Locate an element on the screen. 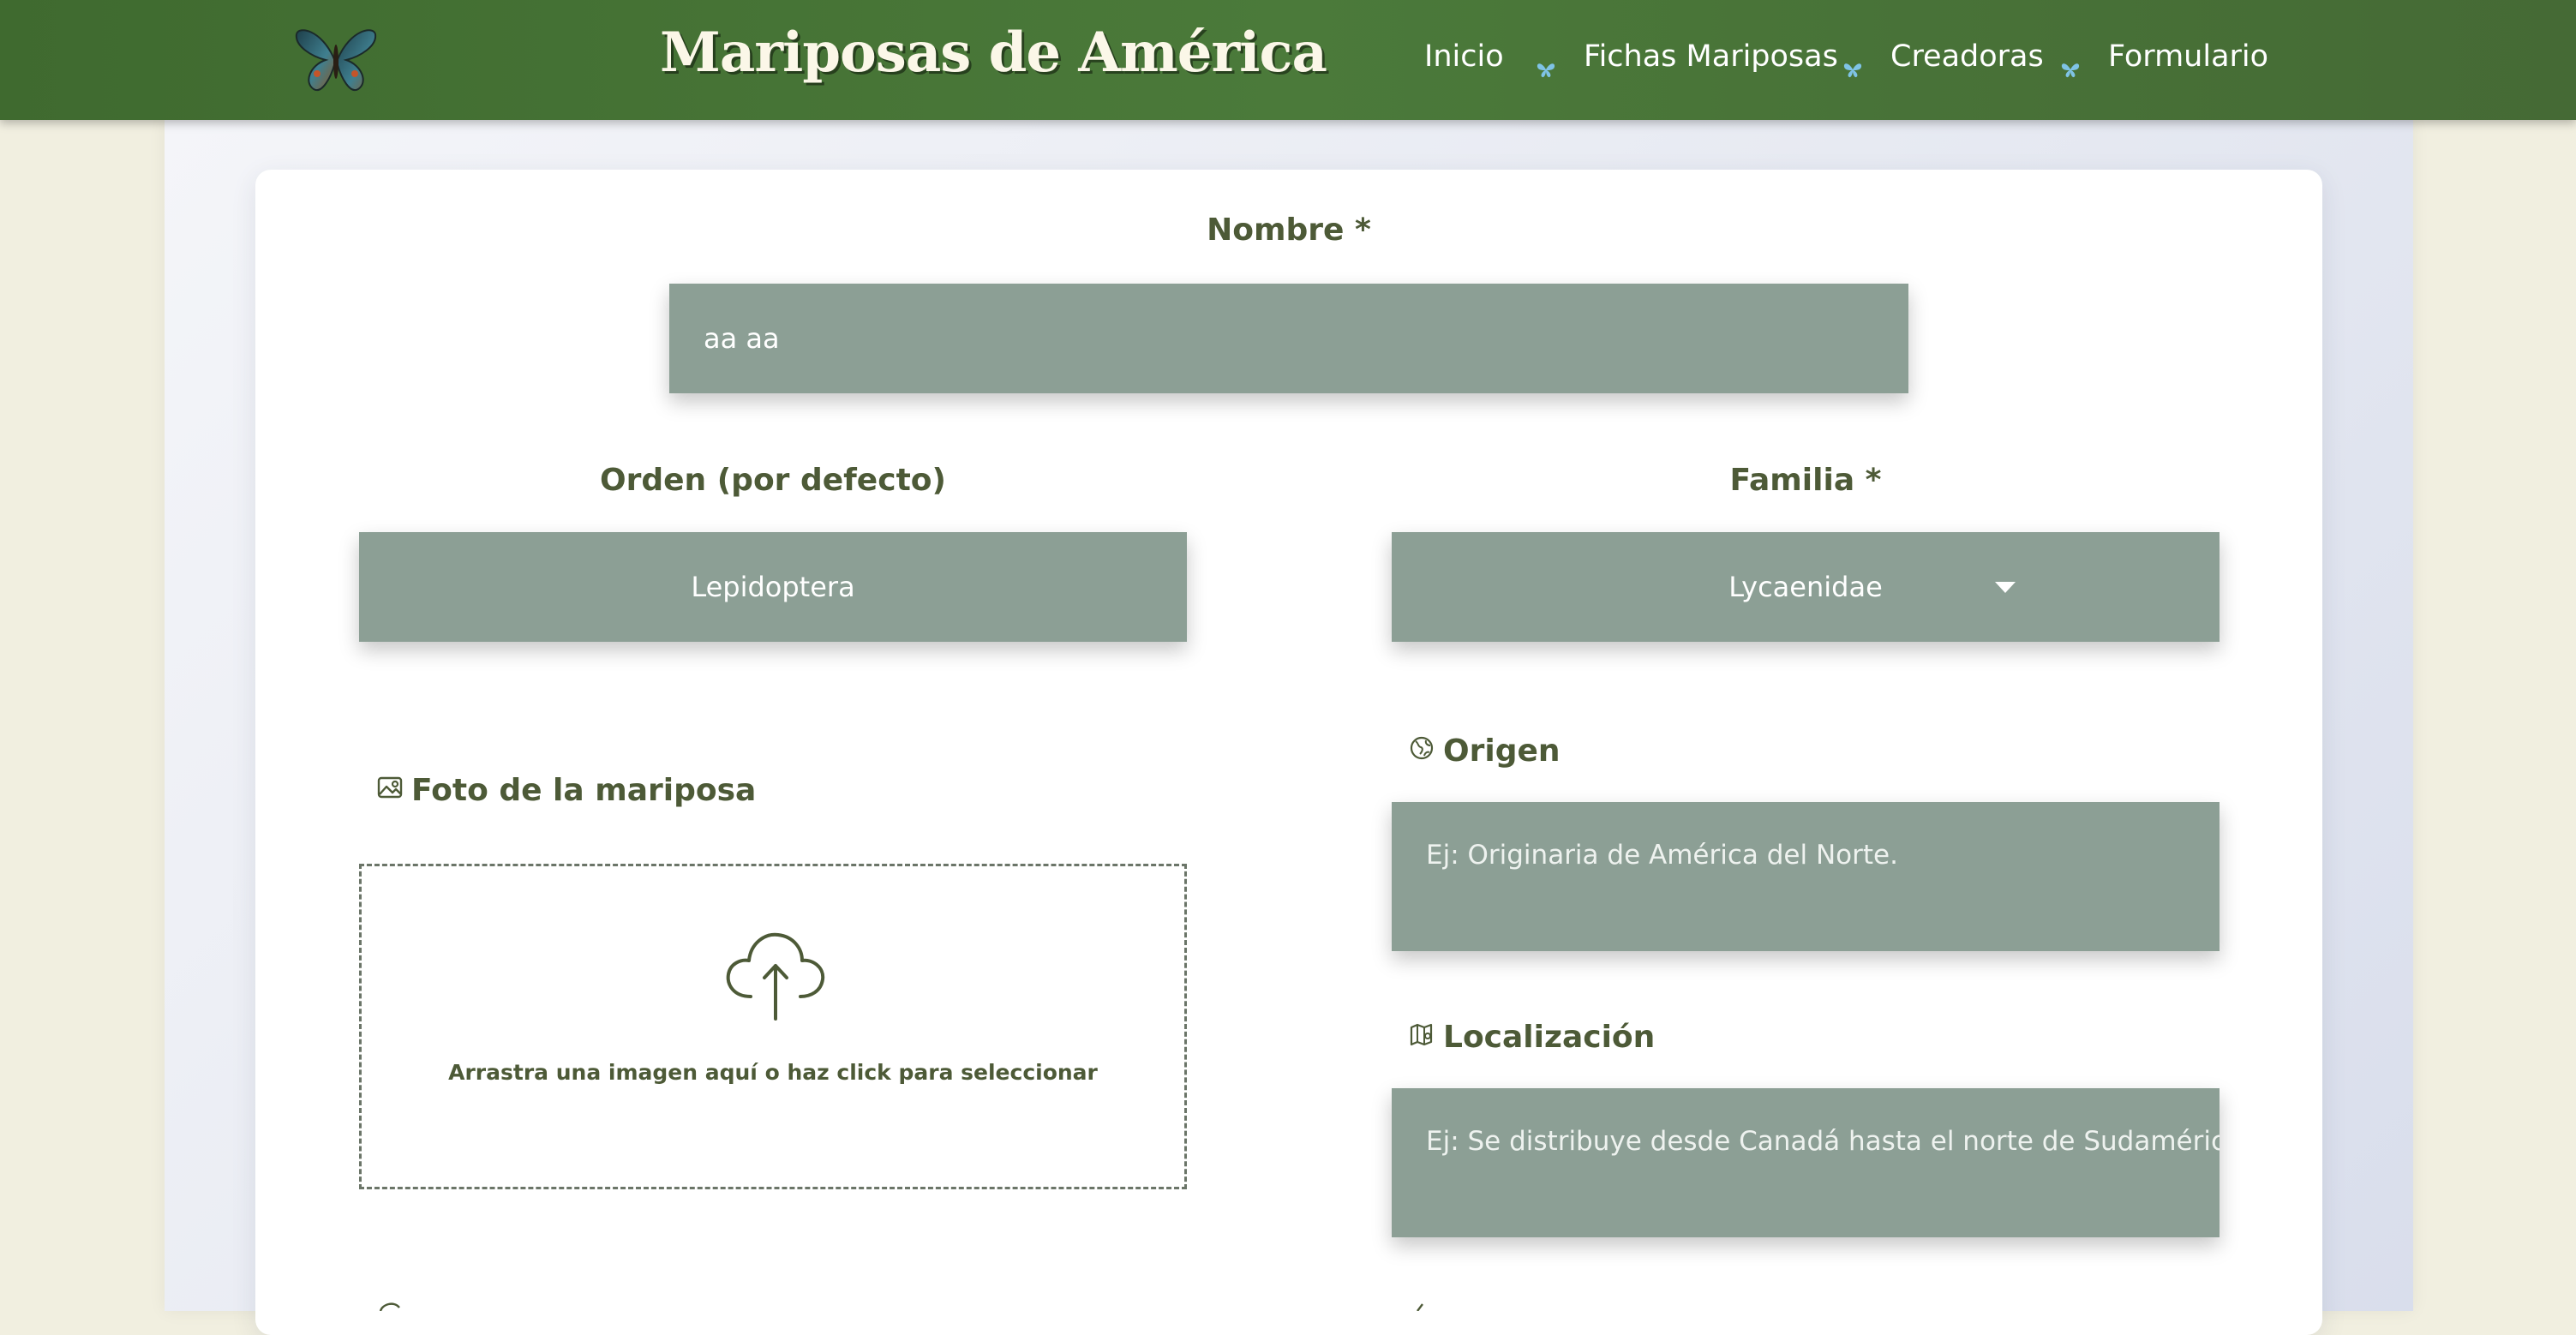  globe-icon is located at coordinates (1422, 748).